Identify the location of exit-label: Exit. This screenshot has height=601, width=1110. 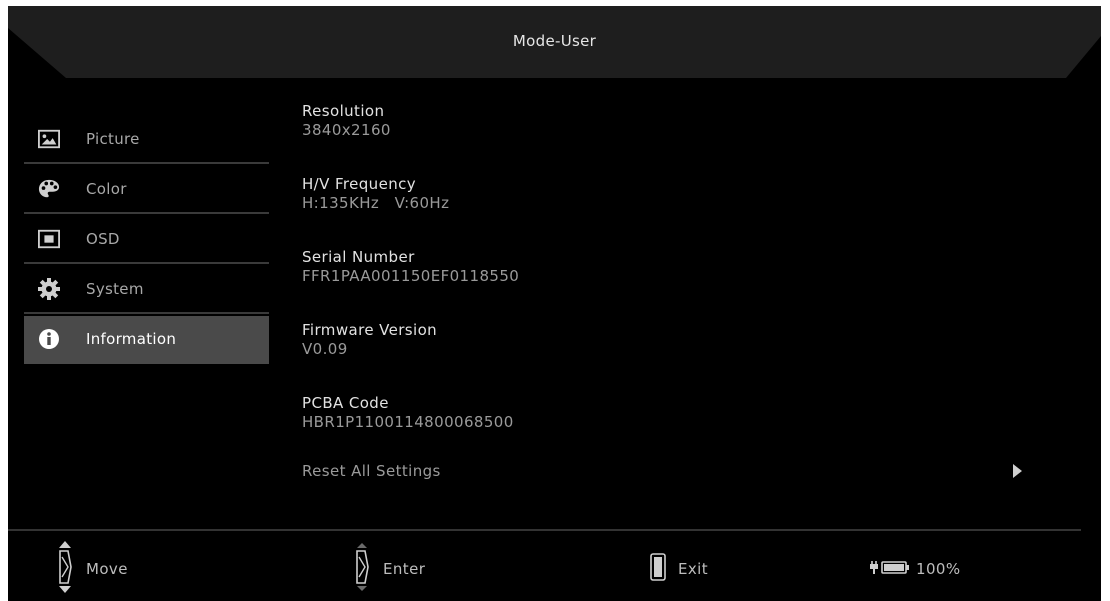
(693, 569).